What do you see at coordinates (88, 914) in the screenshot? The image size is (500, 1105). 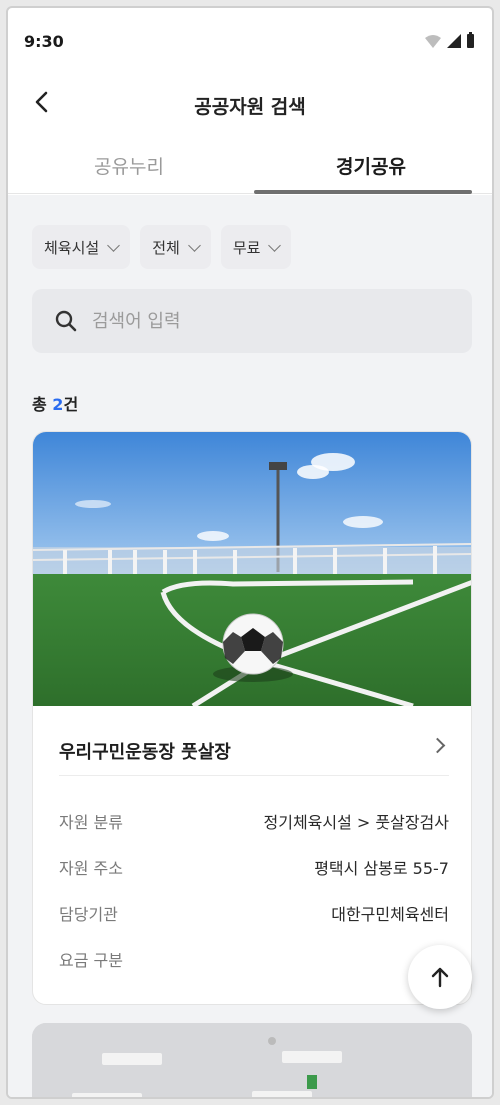 I see `detail-label: 담당기관` at bounding box center [88, 914].